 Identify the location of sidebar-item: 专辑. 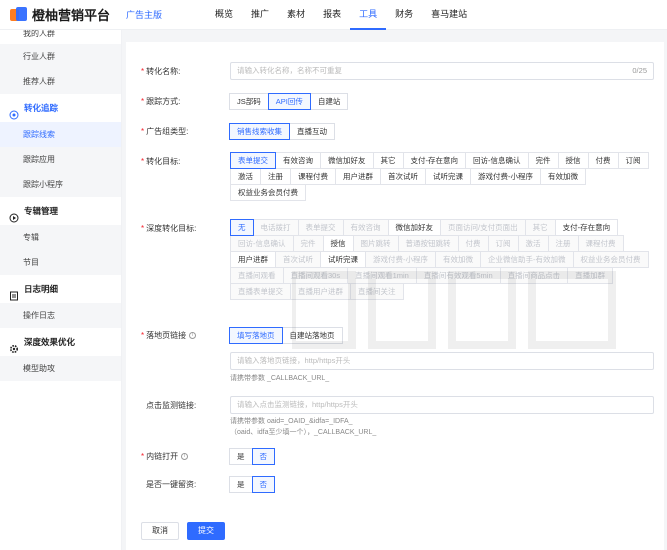
(60, 237).